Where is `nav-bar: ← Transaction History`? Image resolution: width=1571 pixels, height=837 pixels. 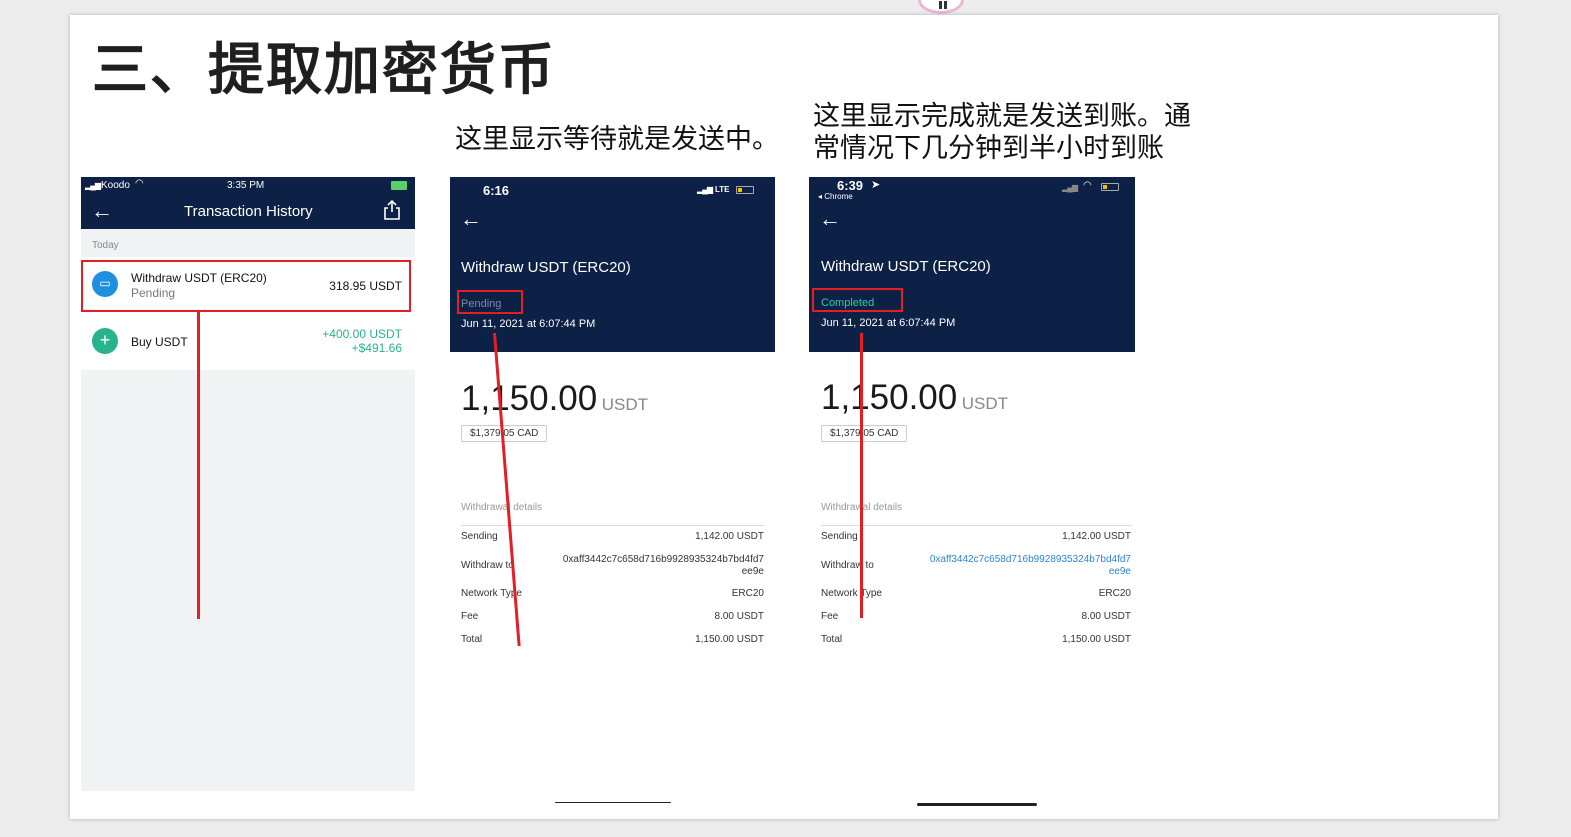
nav-bar: ← Transaction History is located at coordinates (248, 212).